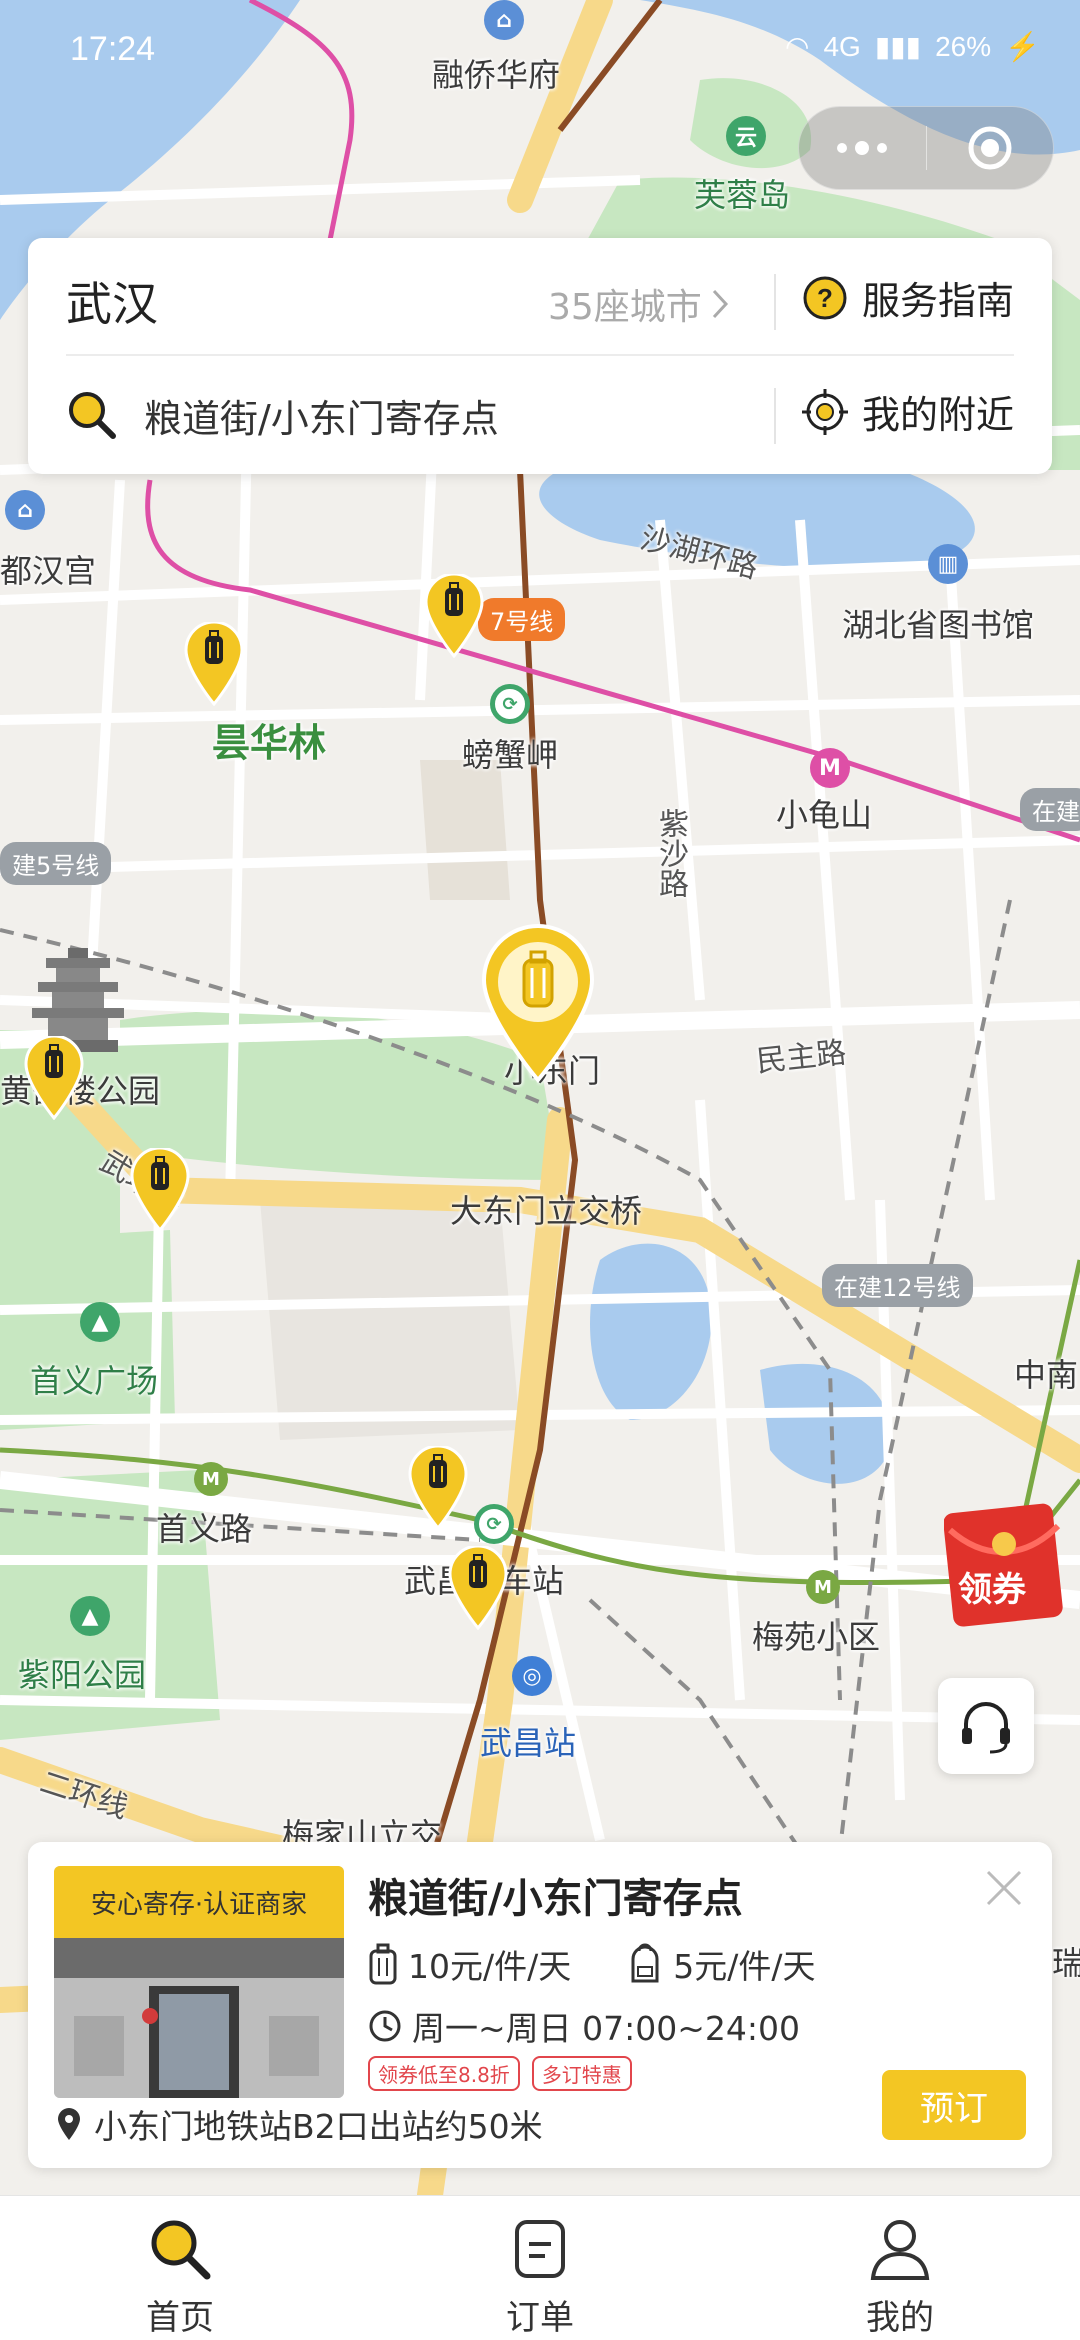  Describe the element at coordinates (69, 2124) in the screenshot. I see `location-pin-icon` at that location.